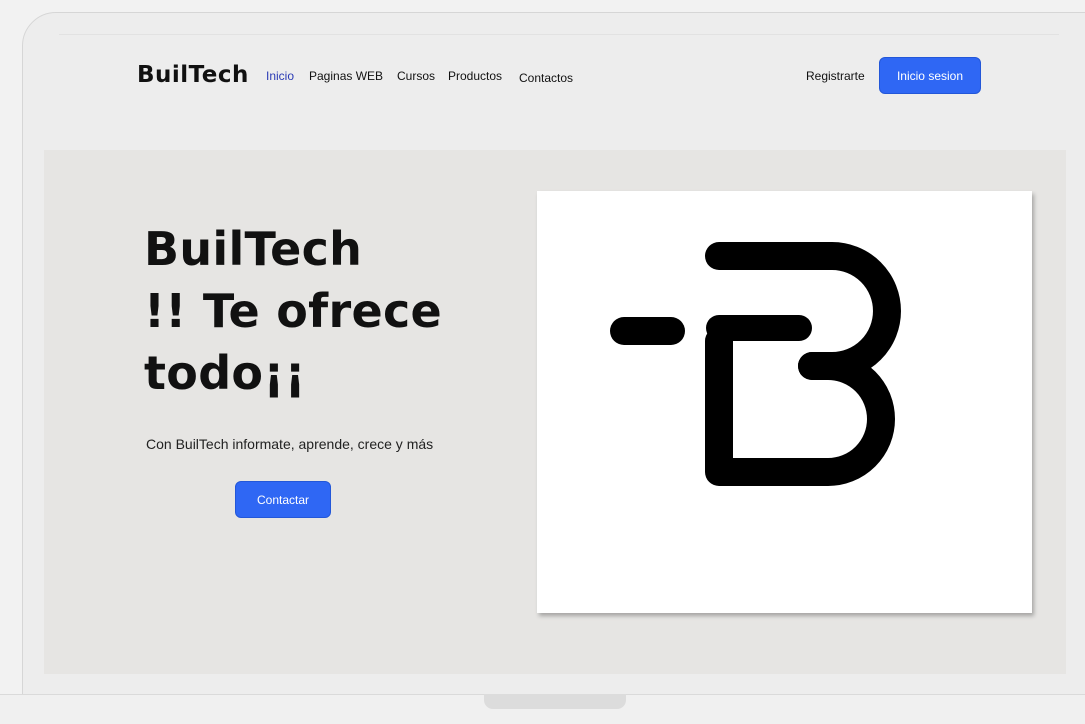  I want to click on nav-item-contactos: Contactos, so click(546, 78).